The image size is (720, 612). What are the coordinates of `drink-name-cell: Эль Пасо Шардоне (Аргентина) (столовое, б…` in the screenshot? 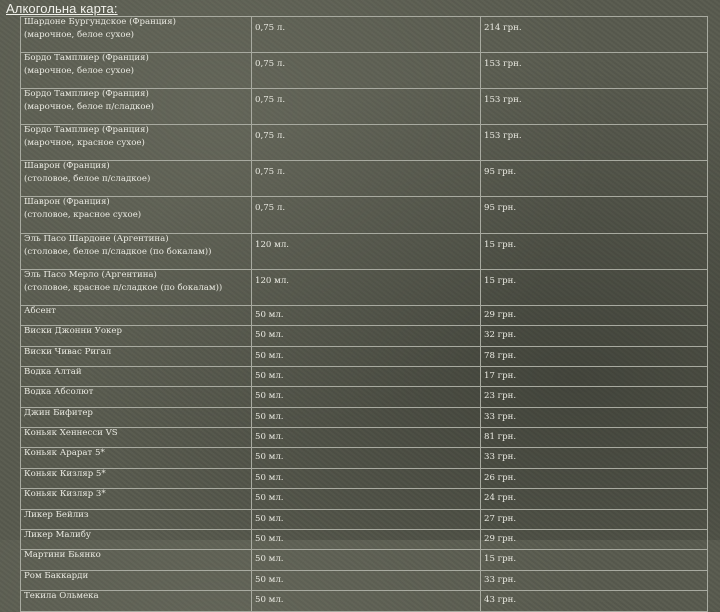 It's located at (136, 251).